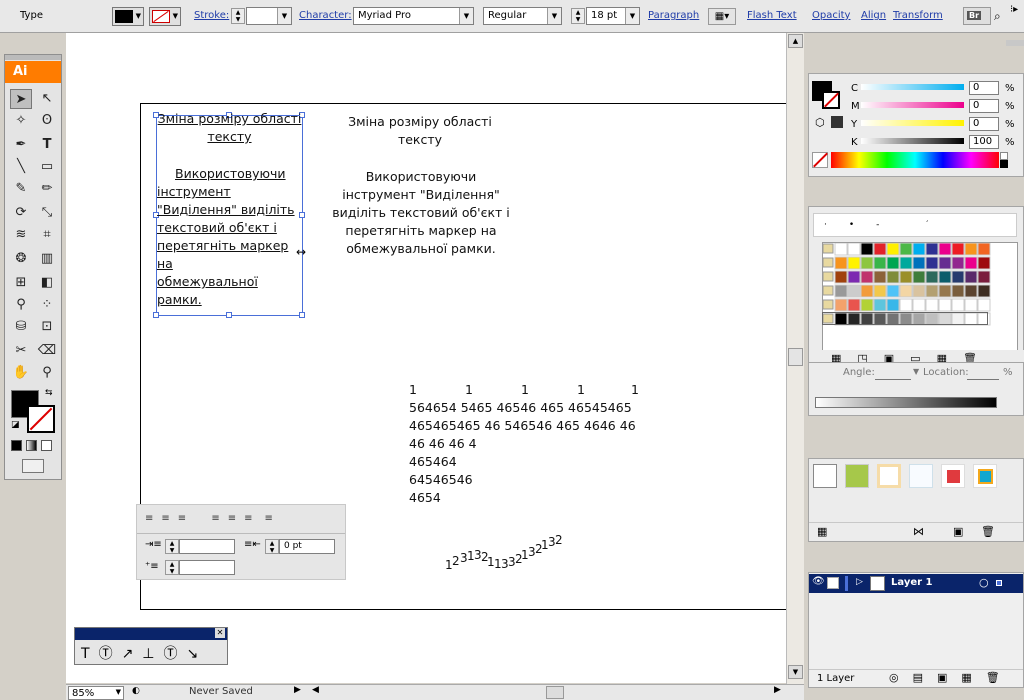 The width and height of the screenshot is (1024, 700). I want to click on vertical-type-tool-icon: ⊥, so click(152, 654).